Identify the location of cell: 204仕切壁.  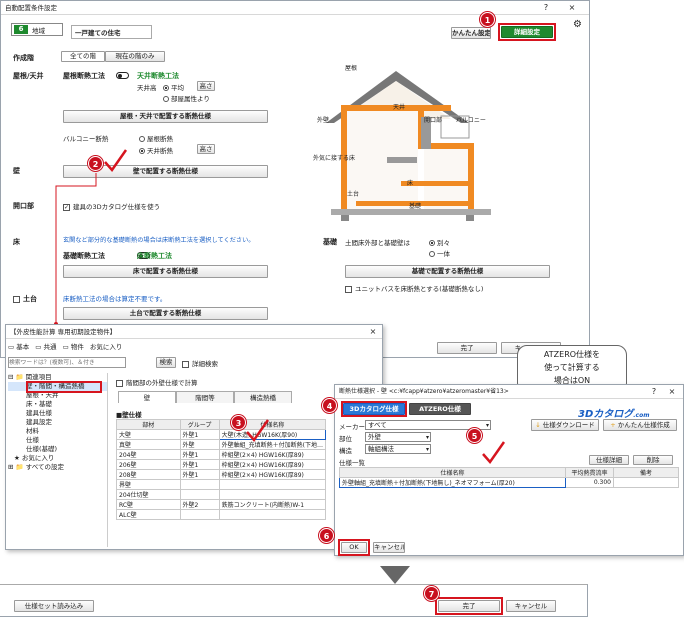
(148, 494).